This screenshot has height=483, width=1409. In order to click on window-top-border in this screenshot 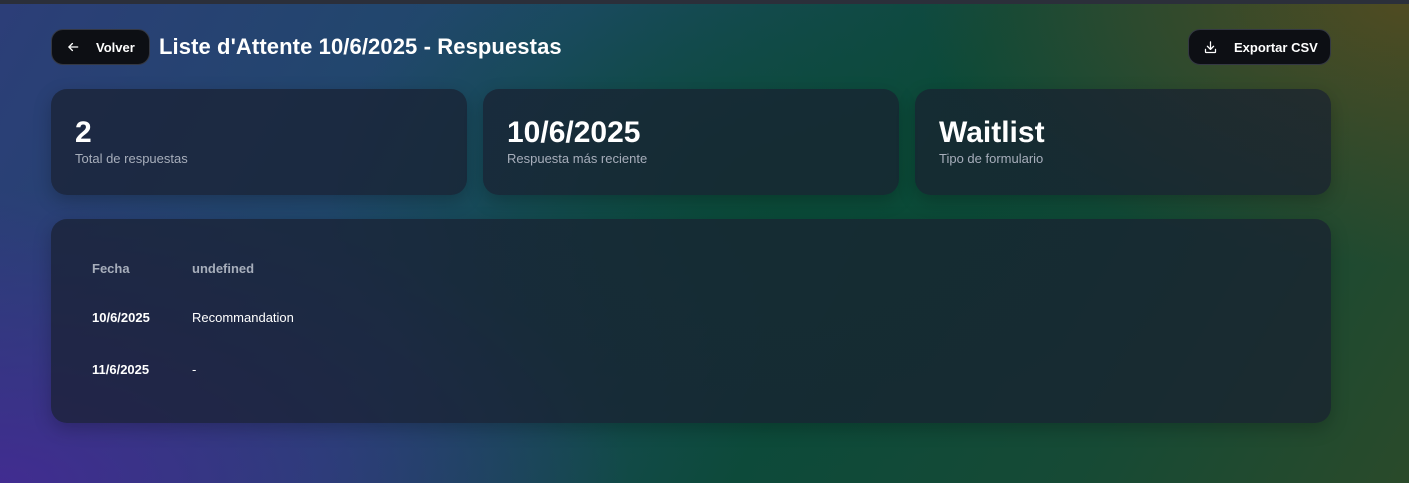, I will do `click(704, 2)`.